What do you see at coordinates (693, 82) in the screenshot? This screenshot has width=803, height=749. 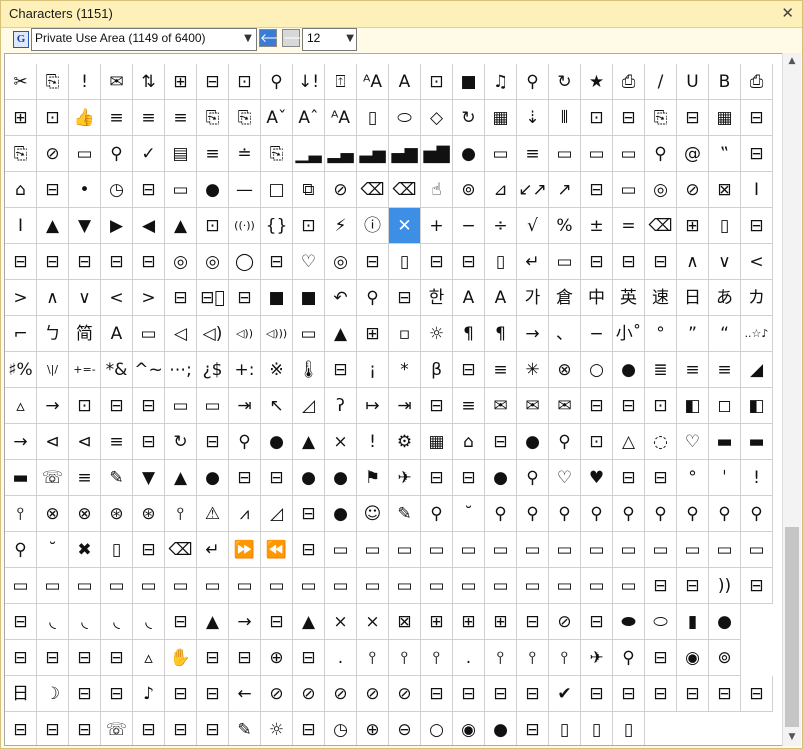 I see `glyph-cell: U` at bounding box center [693, 82].